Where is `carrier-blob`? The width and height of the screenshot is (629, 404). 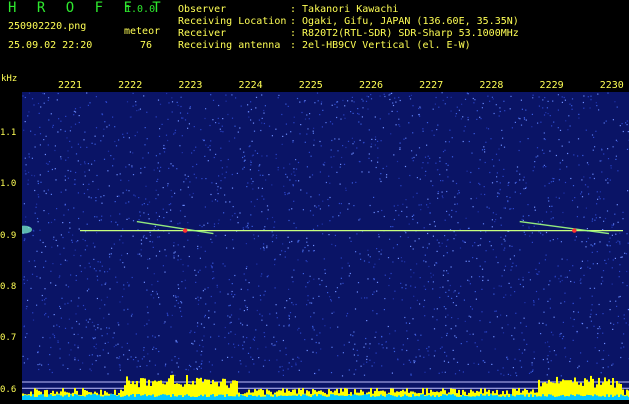
carrier-blob is located at coordinates (27, 230).